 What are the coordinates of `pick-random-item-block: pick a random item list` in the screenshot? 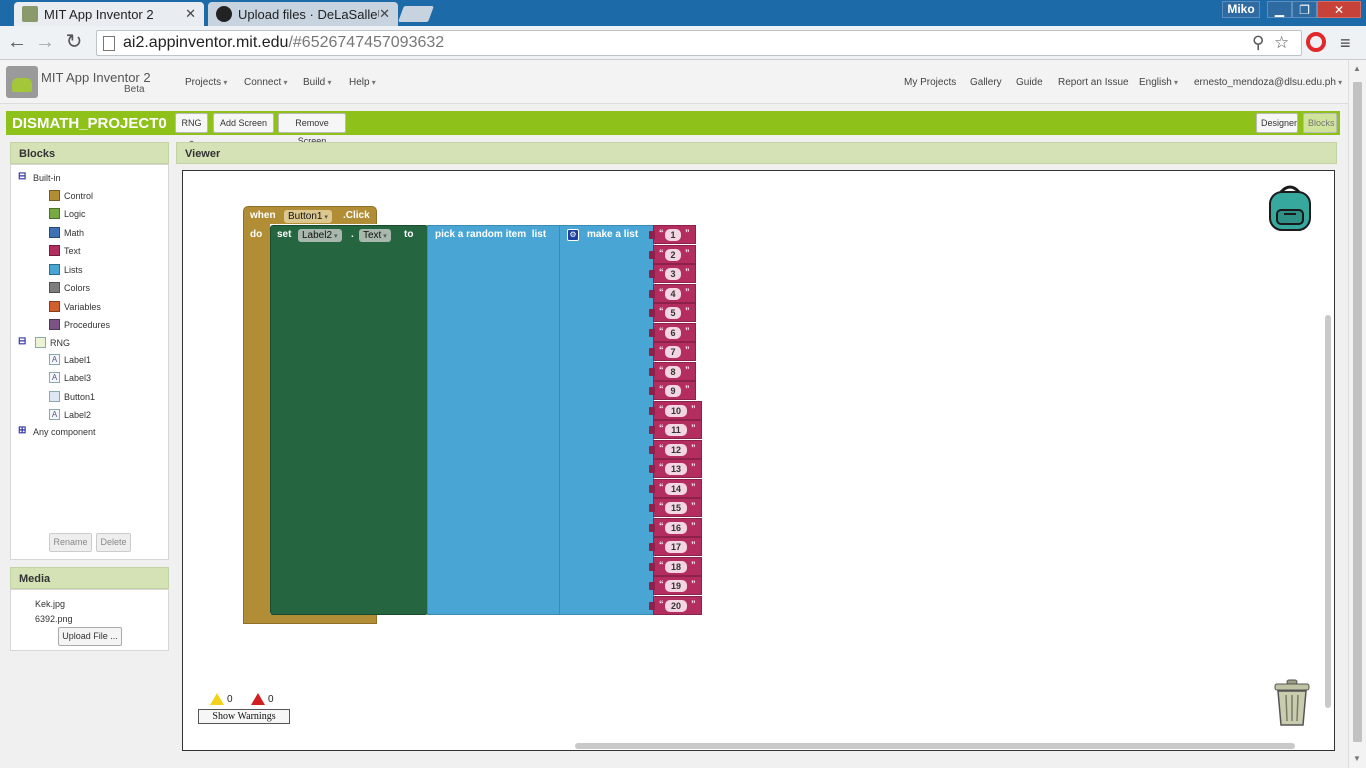 It's located at (493, 420).